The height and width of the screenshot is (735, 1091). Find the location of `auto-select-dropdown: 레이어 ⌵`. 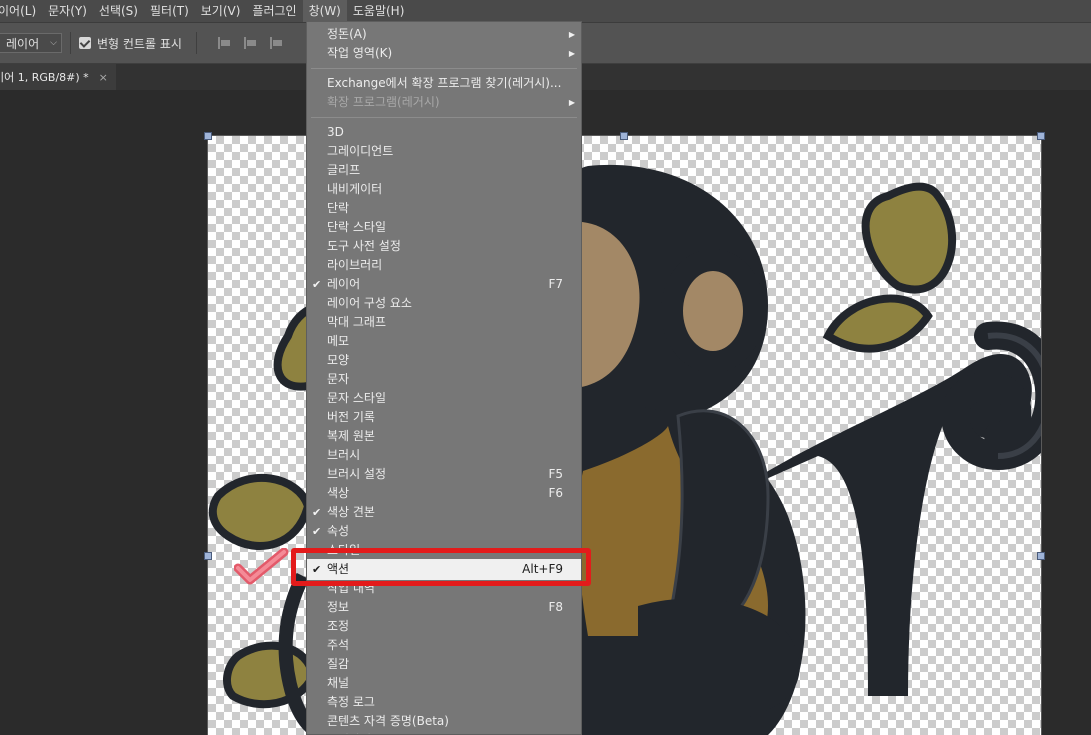

auto-select-dropdown: 레이어 ⌵ is located at coordinates (31, 43).